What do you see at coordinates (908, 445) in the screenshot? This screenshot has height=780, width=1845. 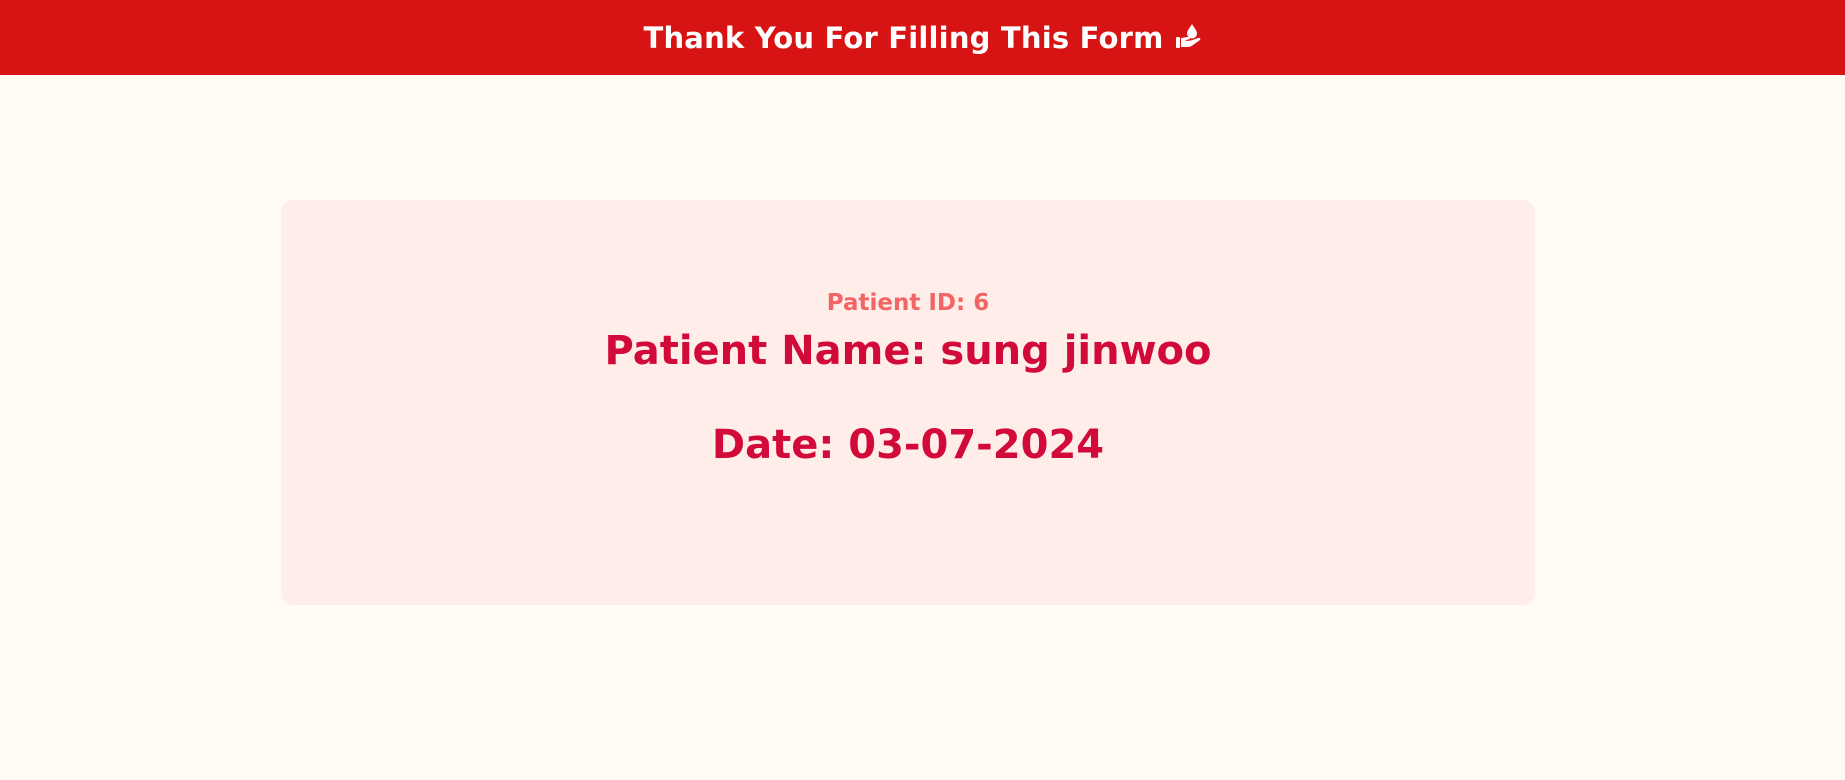 I see `date-label: Date: 03-07-2024` at bounding box center [908, 445].